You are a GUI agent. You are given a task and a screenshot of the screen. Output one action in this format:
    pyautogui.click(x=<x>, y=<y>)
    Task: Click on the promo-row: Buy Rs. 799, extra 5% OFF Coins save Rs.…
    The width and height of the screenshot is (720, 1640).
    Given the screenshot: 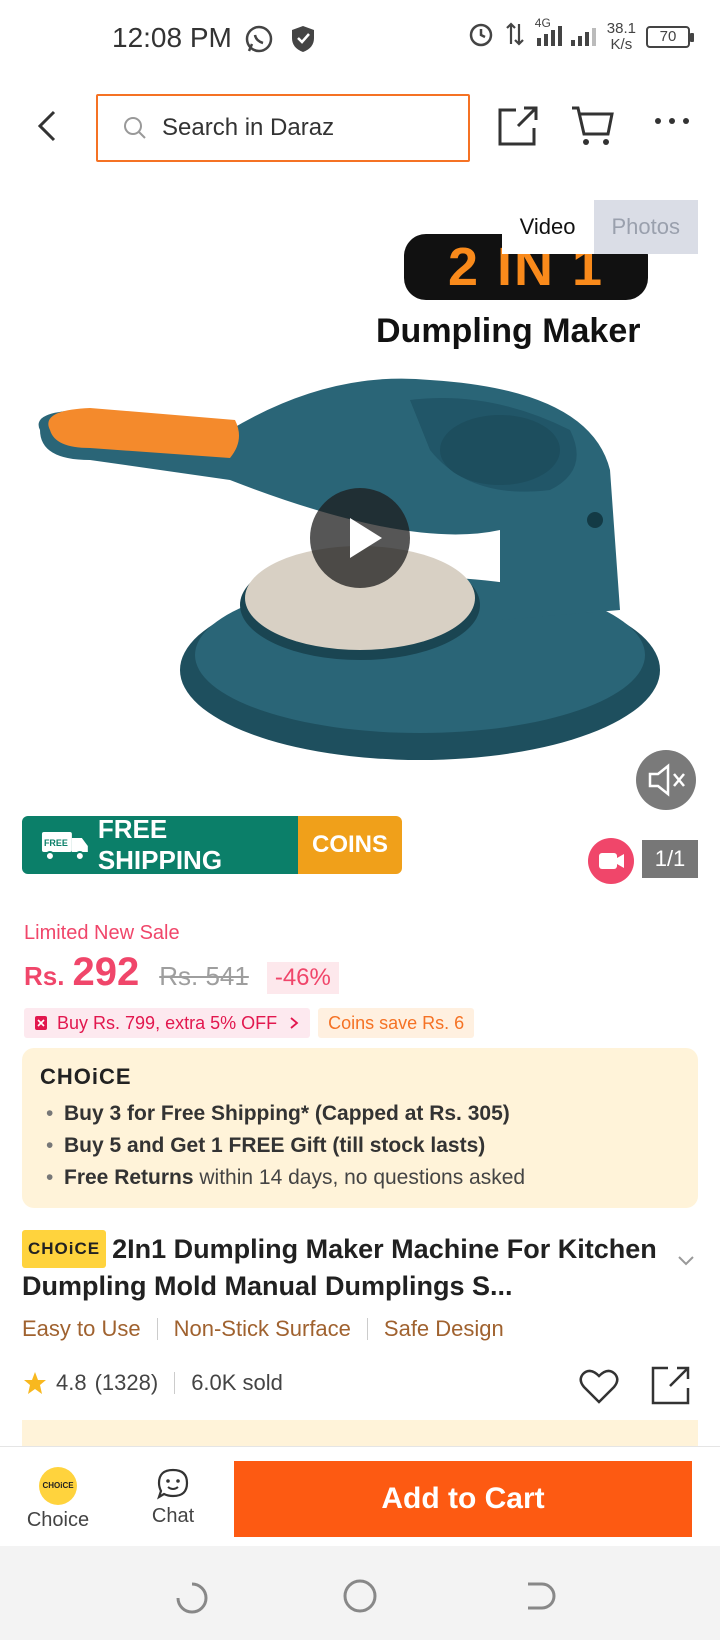 What is the action you would take?
    pyautogui.click(x=249, y=1023)
    